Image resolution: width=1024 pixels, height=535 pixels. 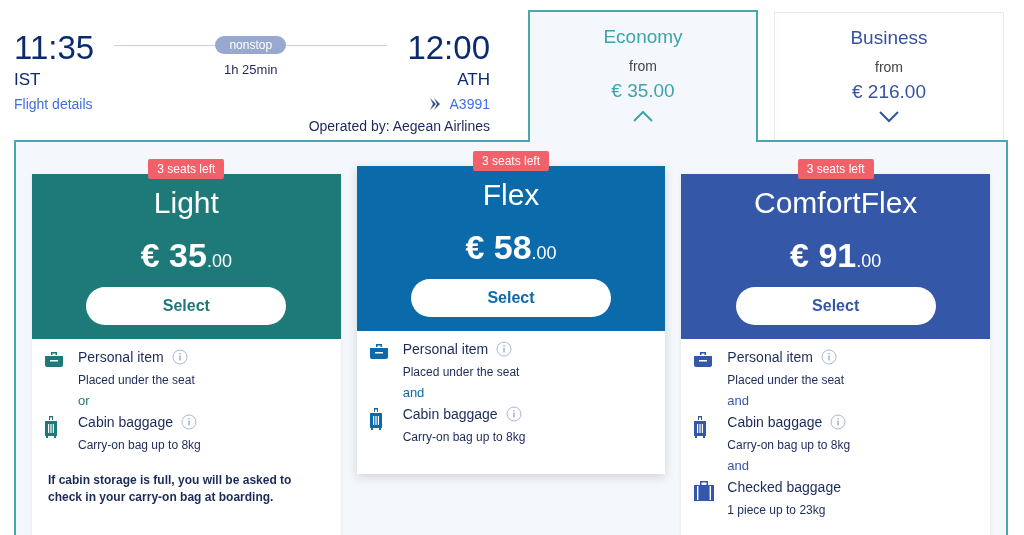 What do you see at coordinates (777, 510) in the screenshot?
I see `baggage-detail: 1 piece up to 23kg` at bounding box center [777, 510].